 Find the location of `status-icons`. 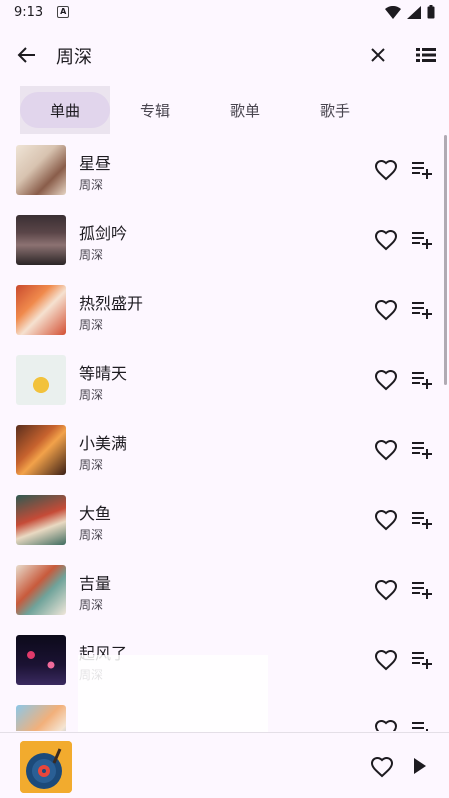

status-icons is located at coordinates (410, 12).